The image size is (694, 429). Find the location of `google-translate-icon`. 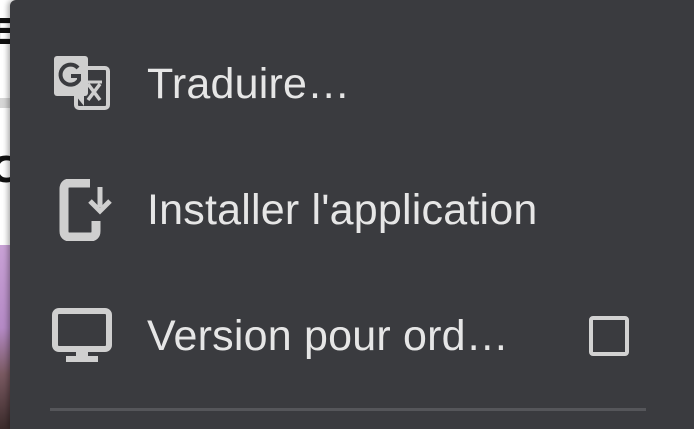

google-translate-icon is located at coordinates (82, 84).